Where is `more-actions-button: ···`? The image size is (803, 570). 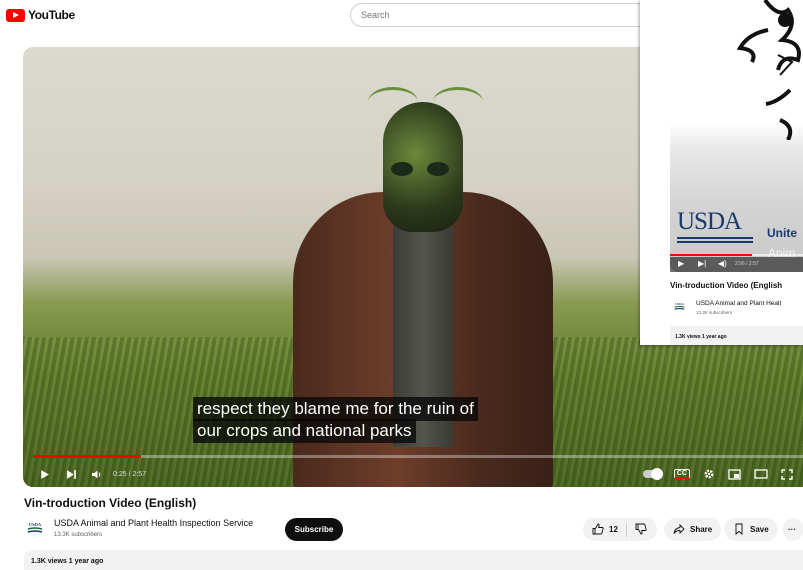
more-actions-button: ··· is located at coordinates (793, 529).